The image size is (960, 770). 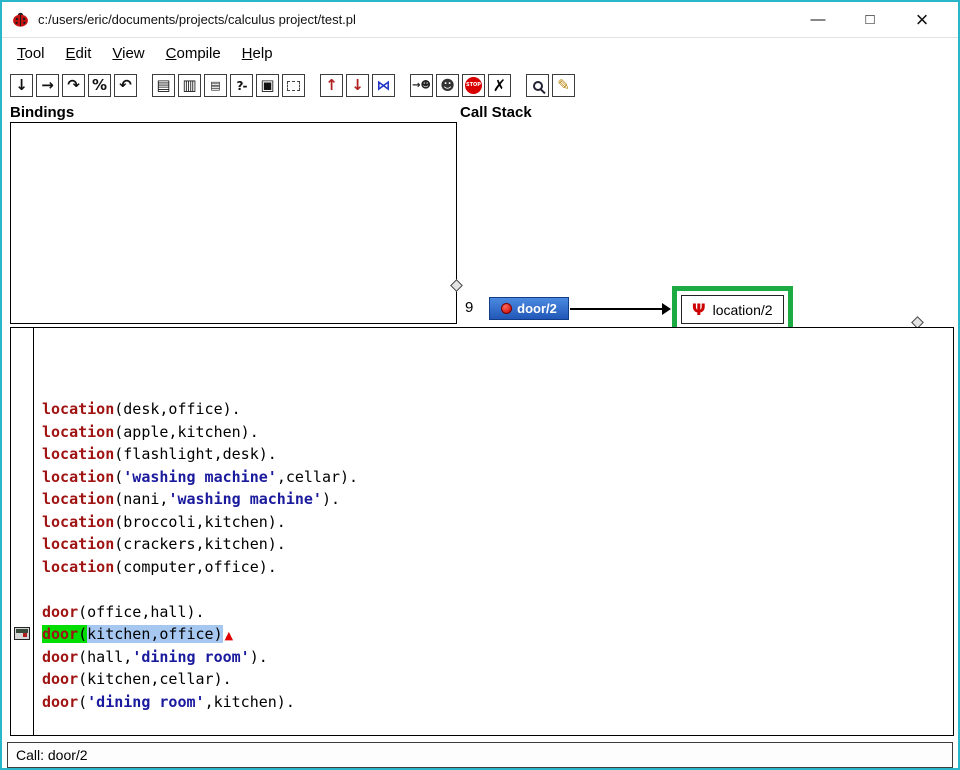 I want to click on code-line: location('washing machine',cellar)., so click(x=497, y=477).